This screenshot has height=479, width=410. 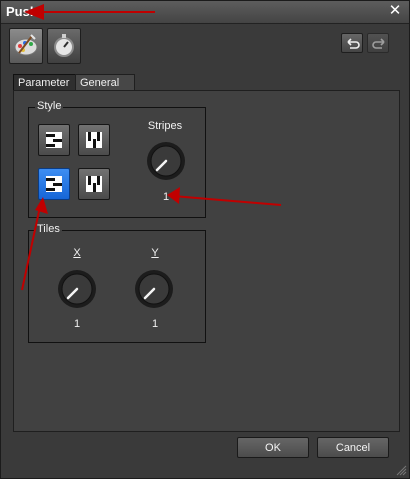 I want to click on palette-icon, so click(x=26, y=45).